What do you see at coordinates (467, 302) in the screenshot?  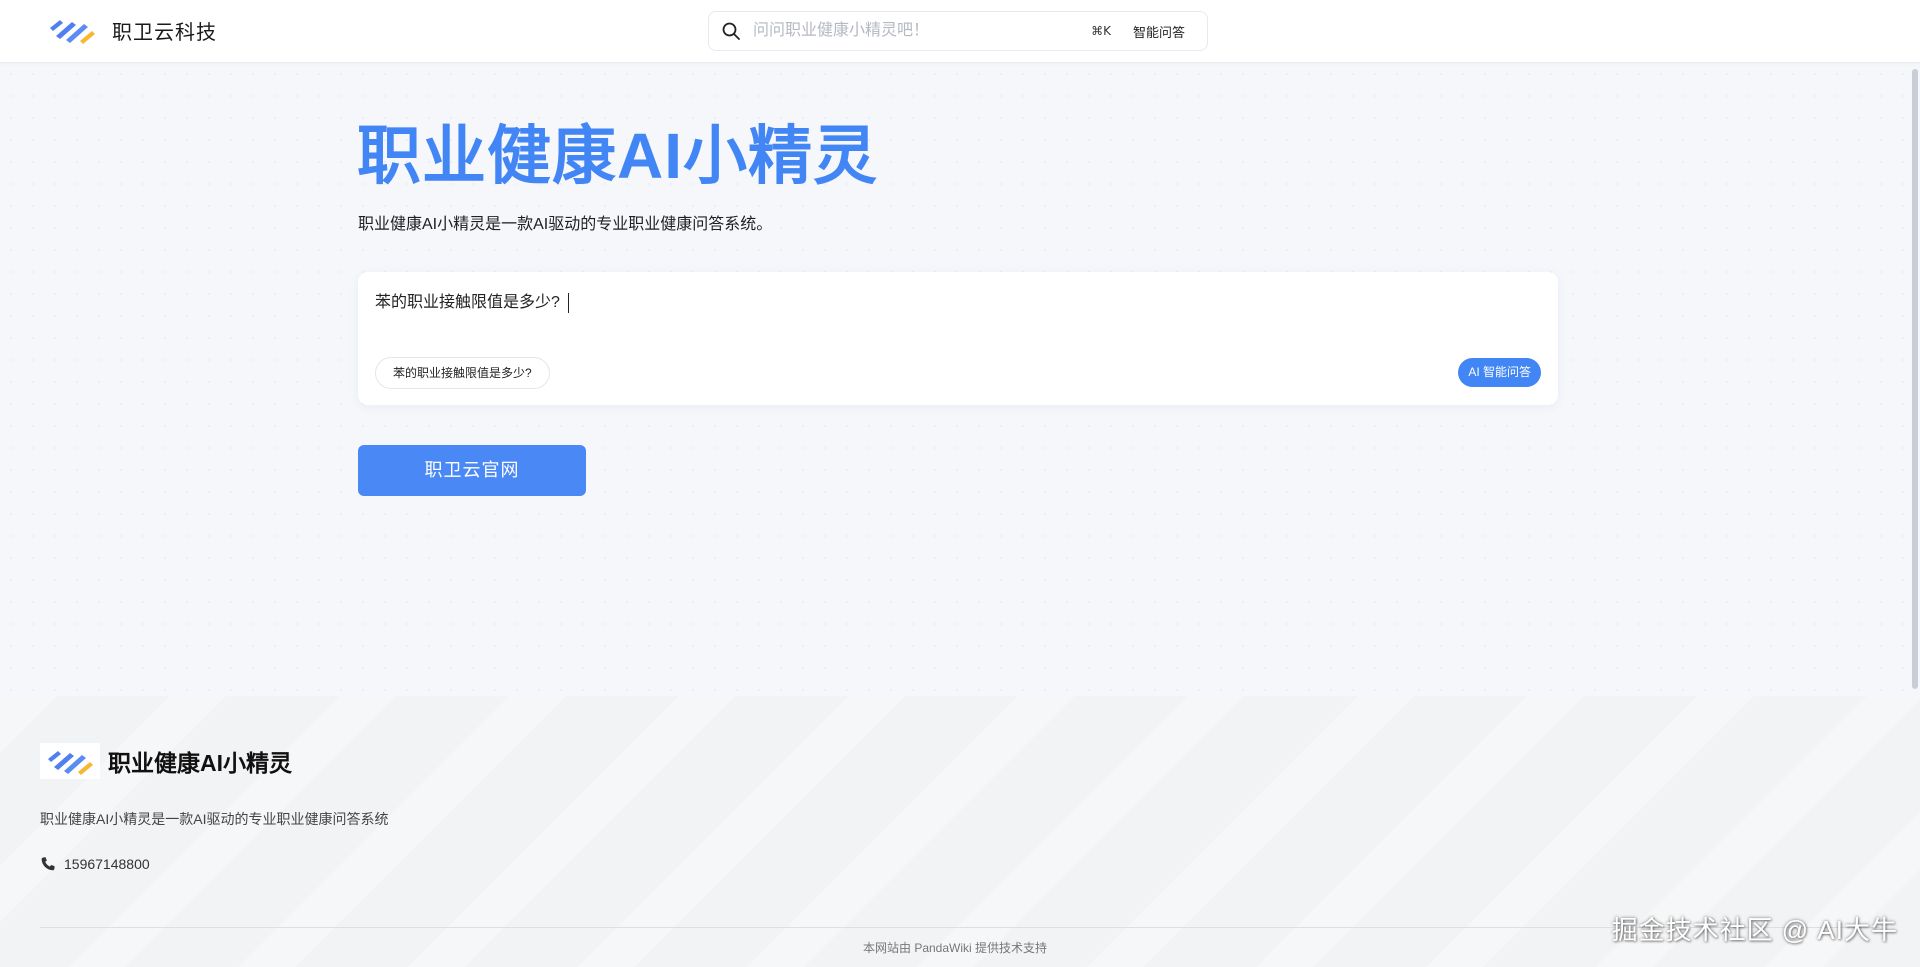 I see `question-text: 苯的职业接触限值是多少?` at bounding box center [467, 302].